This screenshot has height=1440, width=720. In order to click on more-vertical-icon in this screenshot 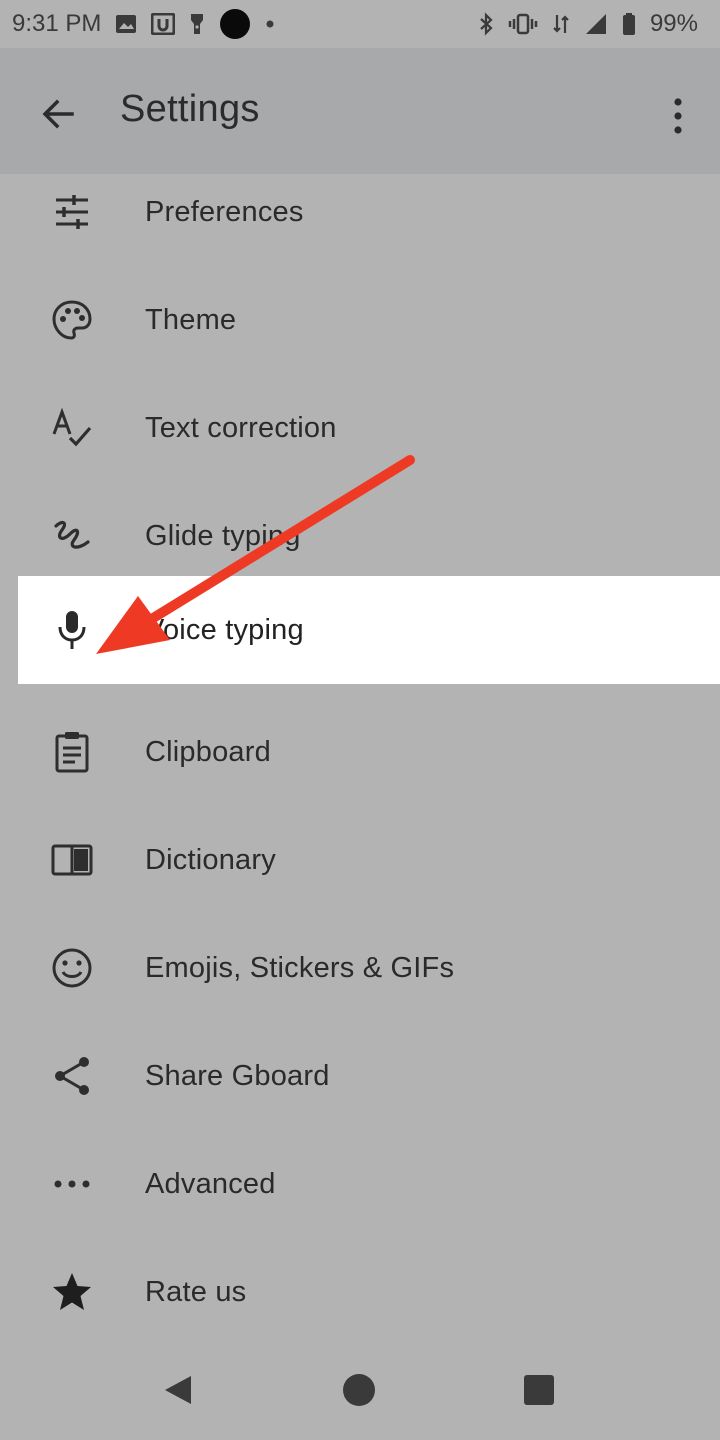, I will do `click(678, 116)`.